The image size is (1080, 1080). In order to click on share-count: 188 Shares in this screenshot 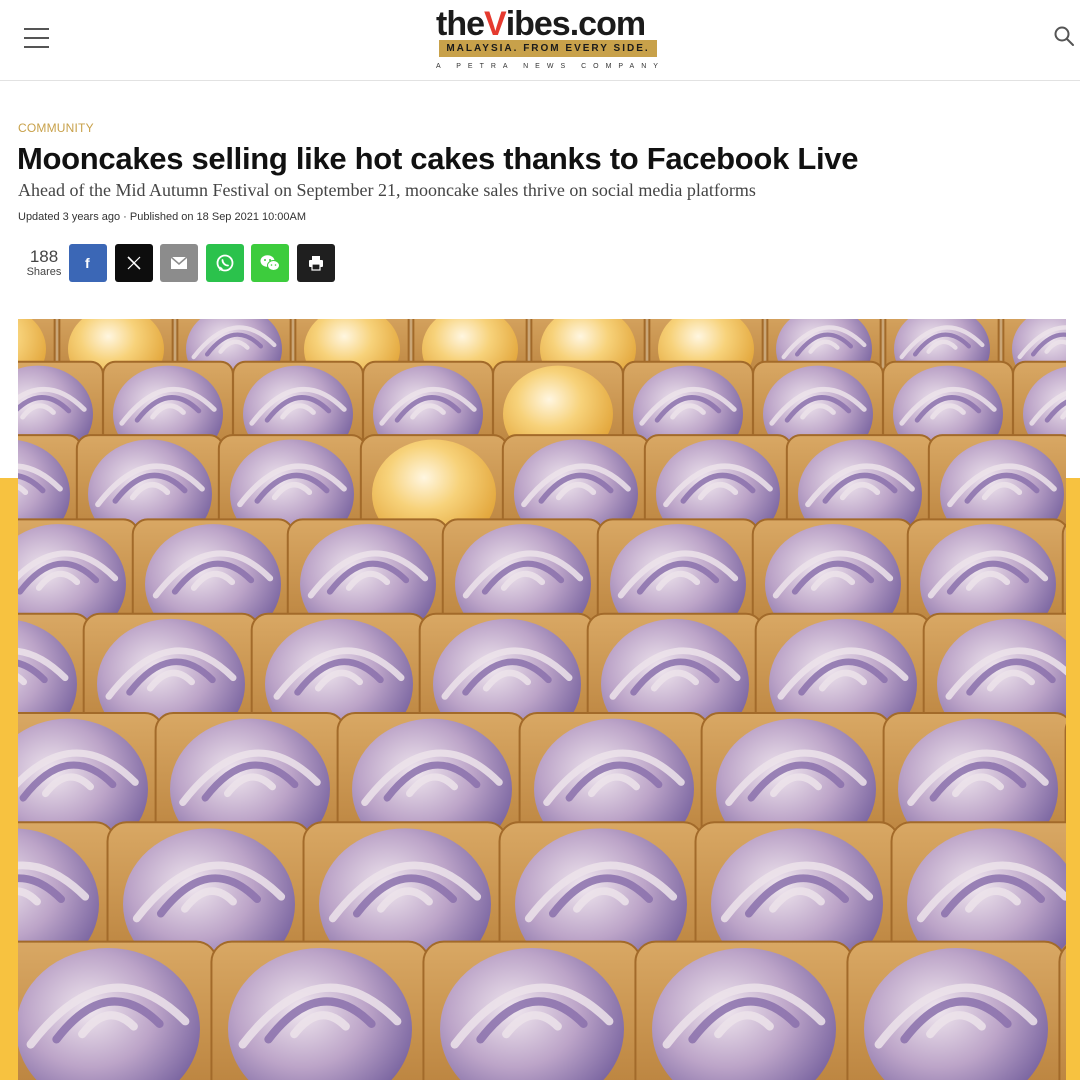, I will do `click(44, 263)`.